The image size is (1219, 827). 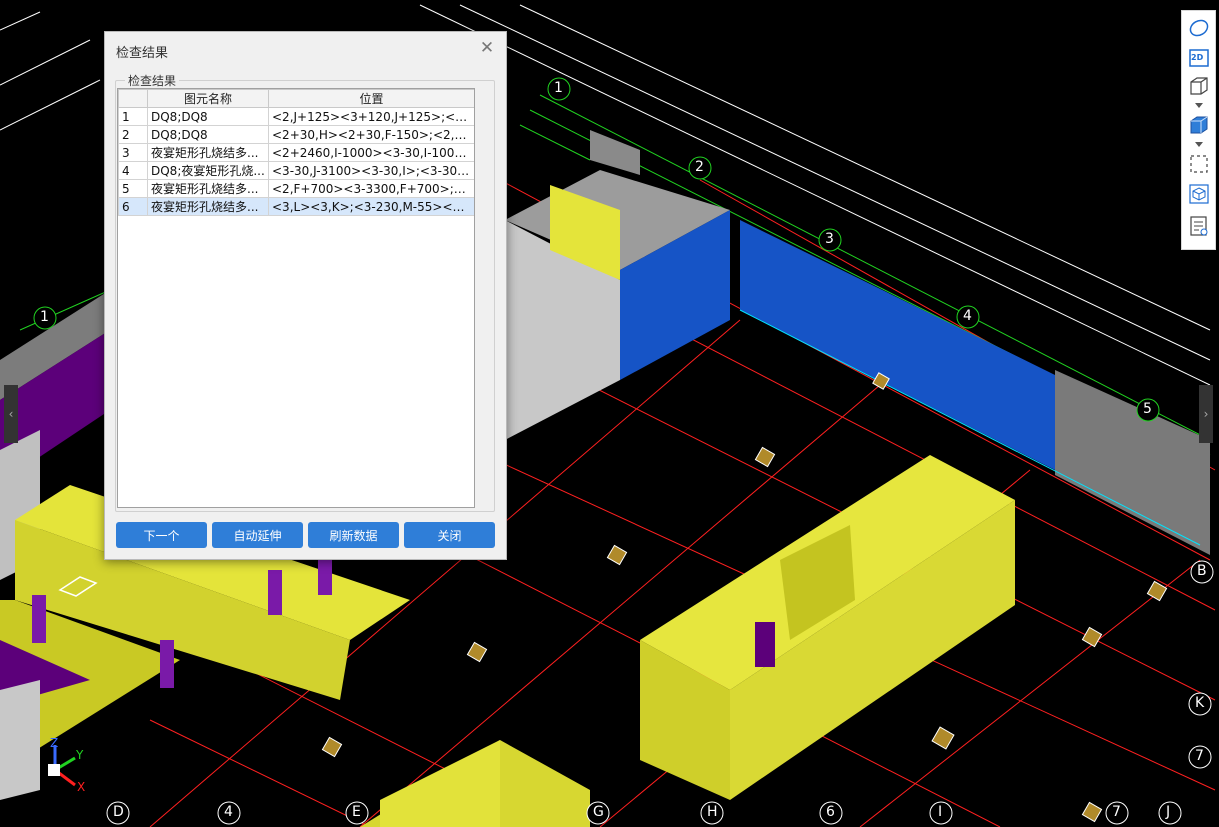 What do you see at coordinates (353, 535) in the screenshot?
I see `refresh-data-button: 刷新数据` at bounding box center [353, 535].